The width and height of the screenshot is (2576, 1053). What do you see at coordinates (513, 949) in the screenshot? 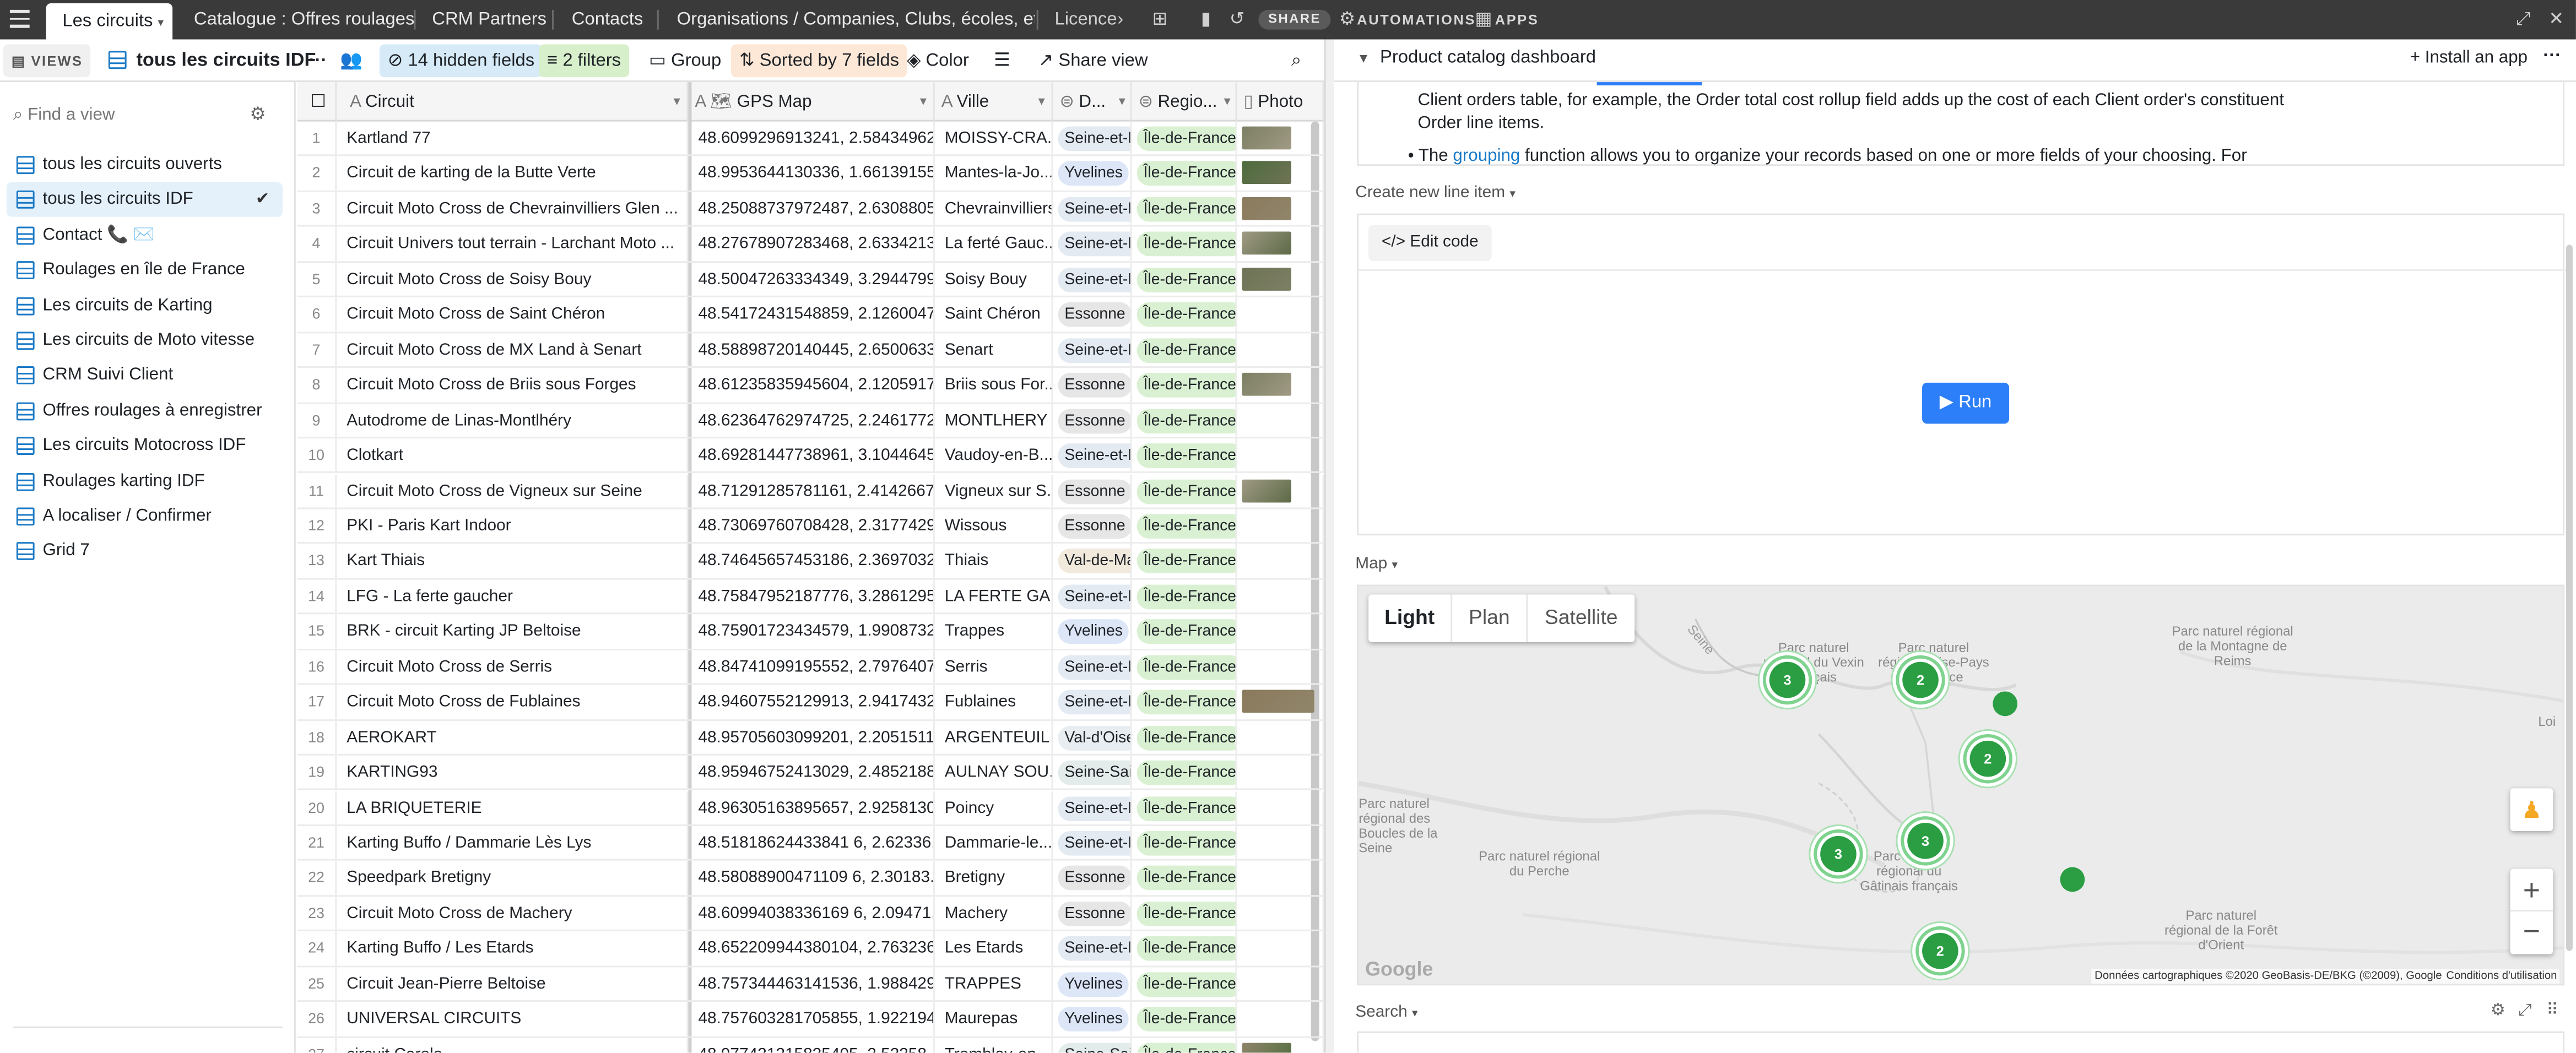
I see `circuit-cell: Karting Buffo / Les Etards` at bounding box center [513, 949].